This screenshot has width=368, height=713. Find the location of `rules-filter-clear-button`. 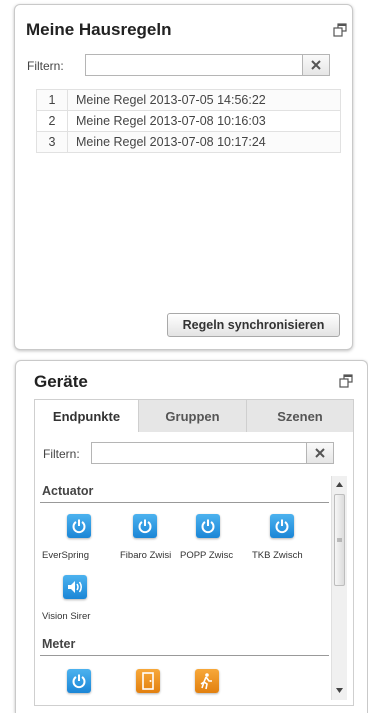

rules-filter-clear-button is located at coordinates (316, 65).